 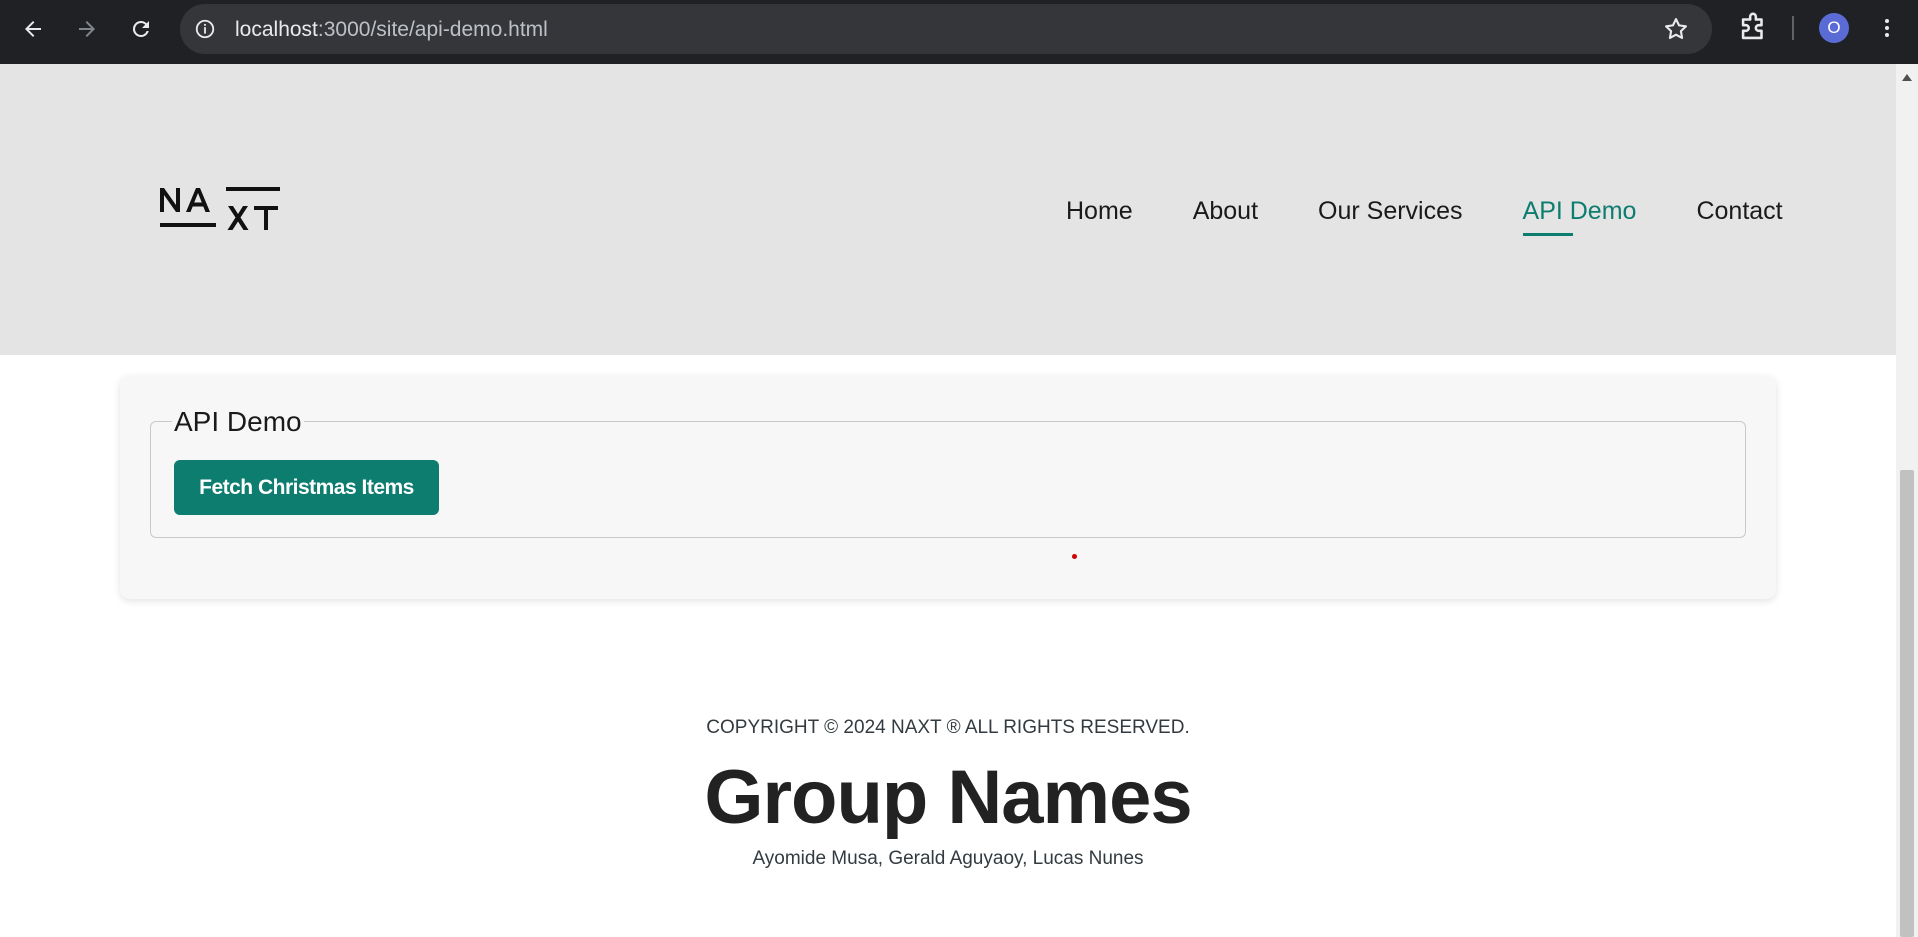 I want to click on extensions-icon, so click(x=1753, y=28).